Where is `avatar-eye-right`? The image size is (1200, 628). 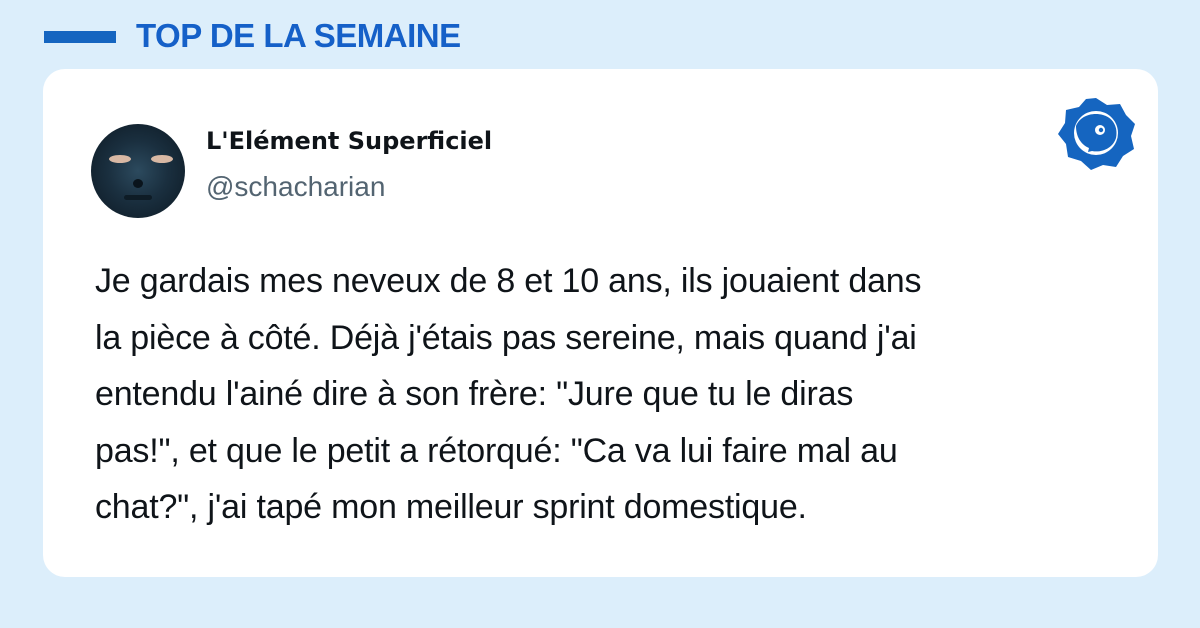
avatar-eye-right is located at coordinates (162, 159).